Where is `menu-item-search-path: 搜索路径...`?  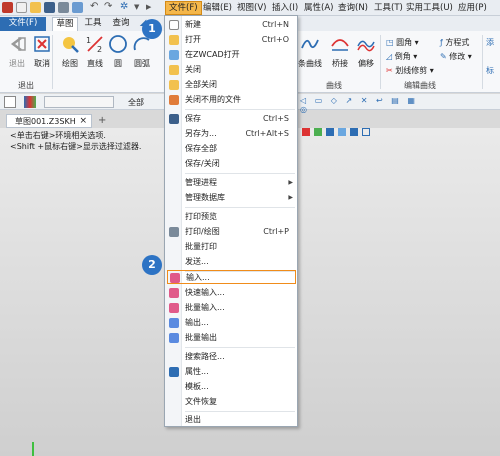
menu-item-search-path: 搜索路径... is located at coordinates (231, 357).